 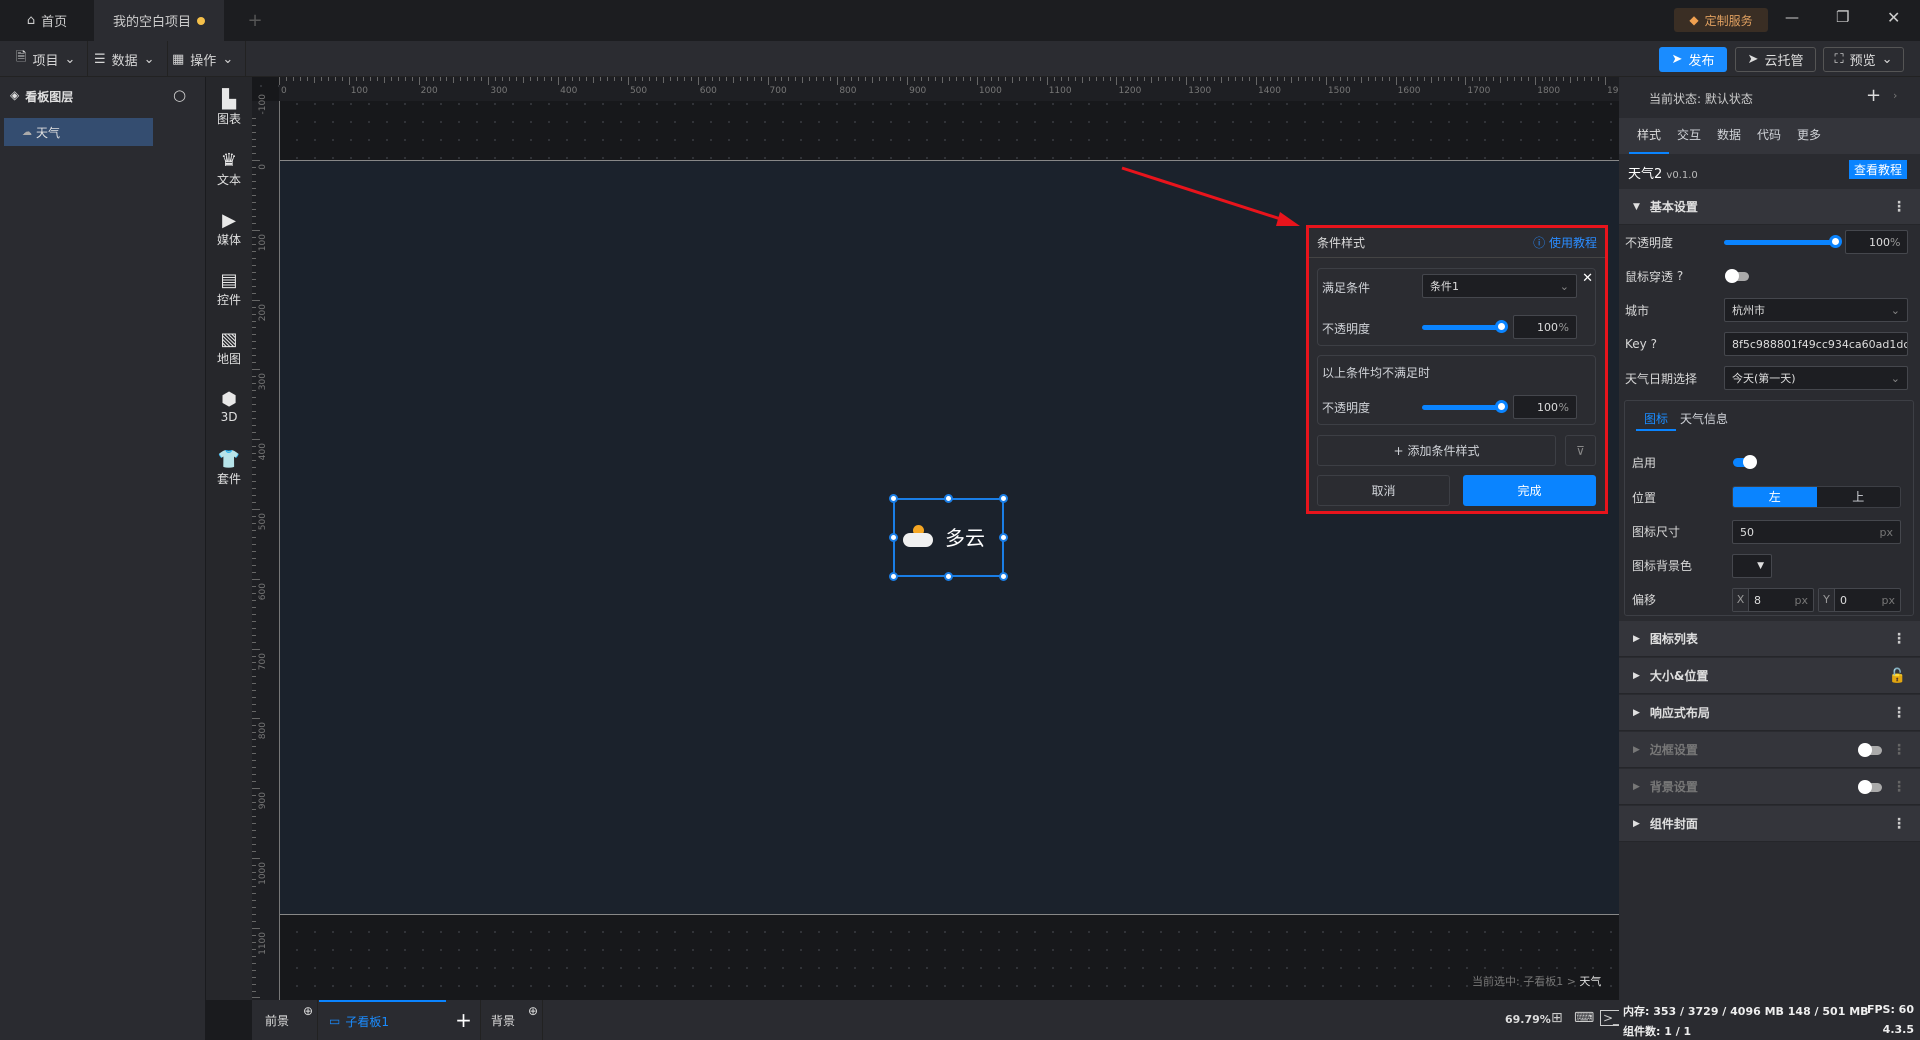 What do you see at coordinates (1689, 136) in the screenshot?
I see `tab-interaction: 交互` at bounding box center [1689, 136].